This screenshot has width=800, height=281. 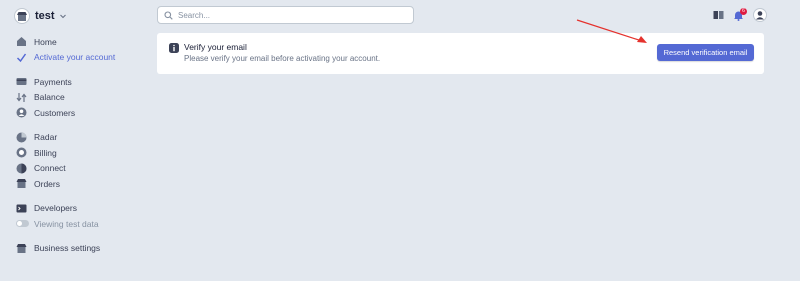 I want to click on sidebar-item-label: Activate your account, so click(x=75, y=57).